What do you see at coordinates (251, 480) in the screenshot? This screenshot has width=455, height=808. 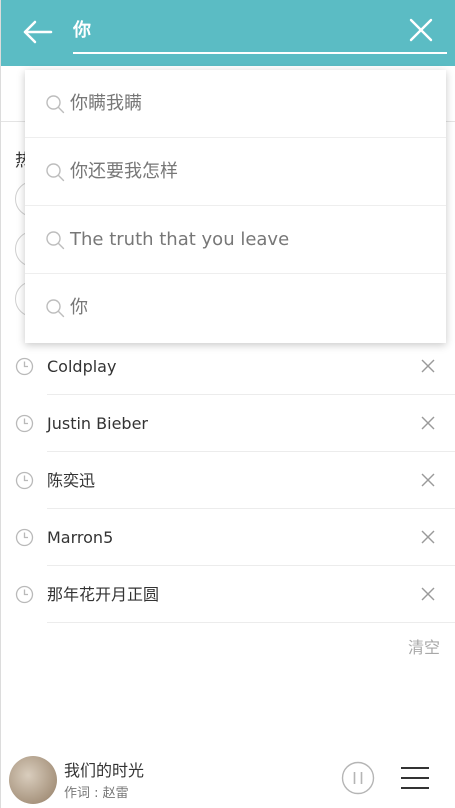 I see `history-item-label: 陈奕迅` at bounding box center [251, 480].